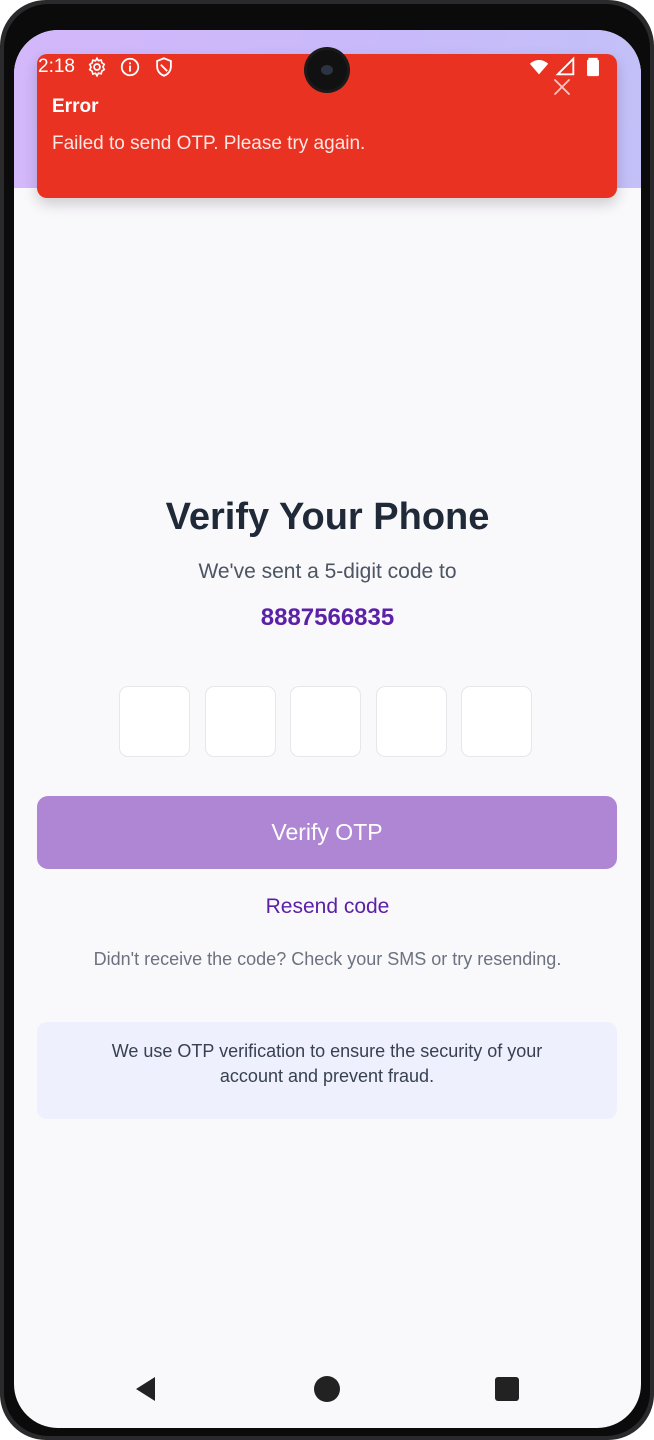  What do you see at coordinates (565, 66) in the screenshot?
I see `signal-icon` at bounding box center [565, 66].